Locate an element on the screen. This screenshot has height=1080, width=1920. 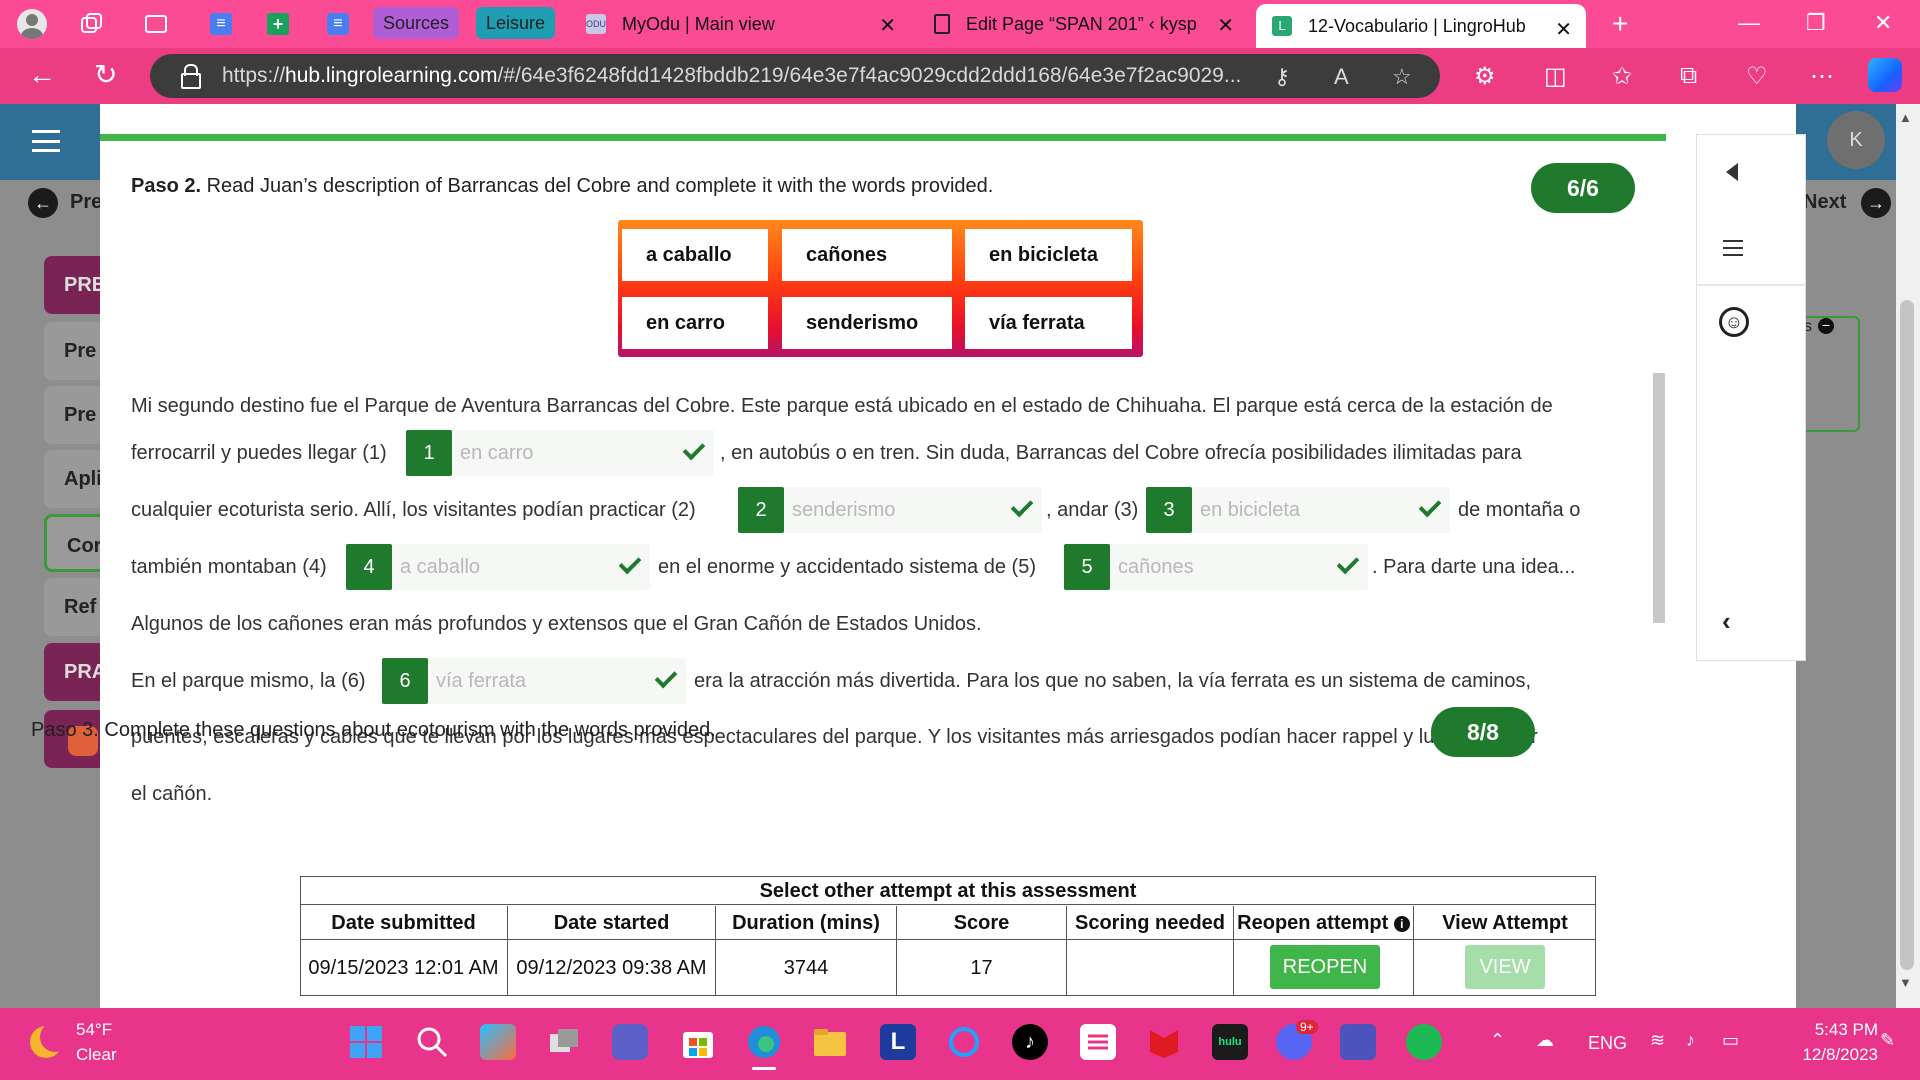
l-app-icon: L is located at coordinates (898, 1042).